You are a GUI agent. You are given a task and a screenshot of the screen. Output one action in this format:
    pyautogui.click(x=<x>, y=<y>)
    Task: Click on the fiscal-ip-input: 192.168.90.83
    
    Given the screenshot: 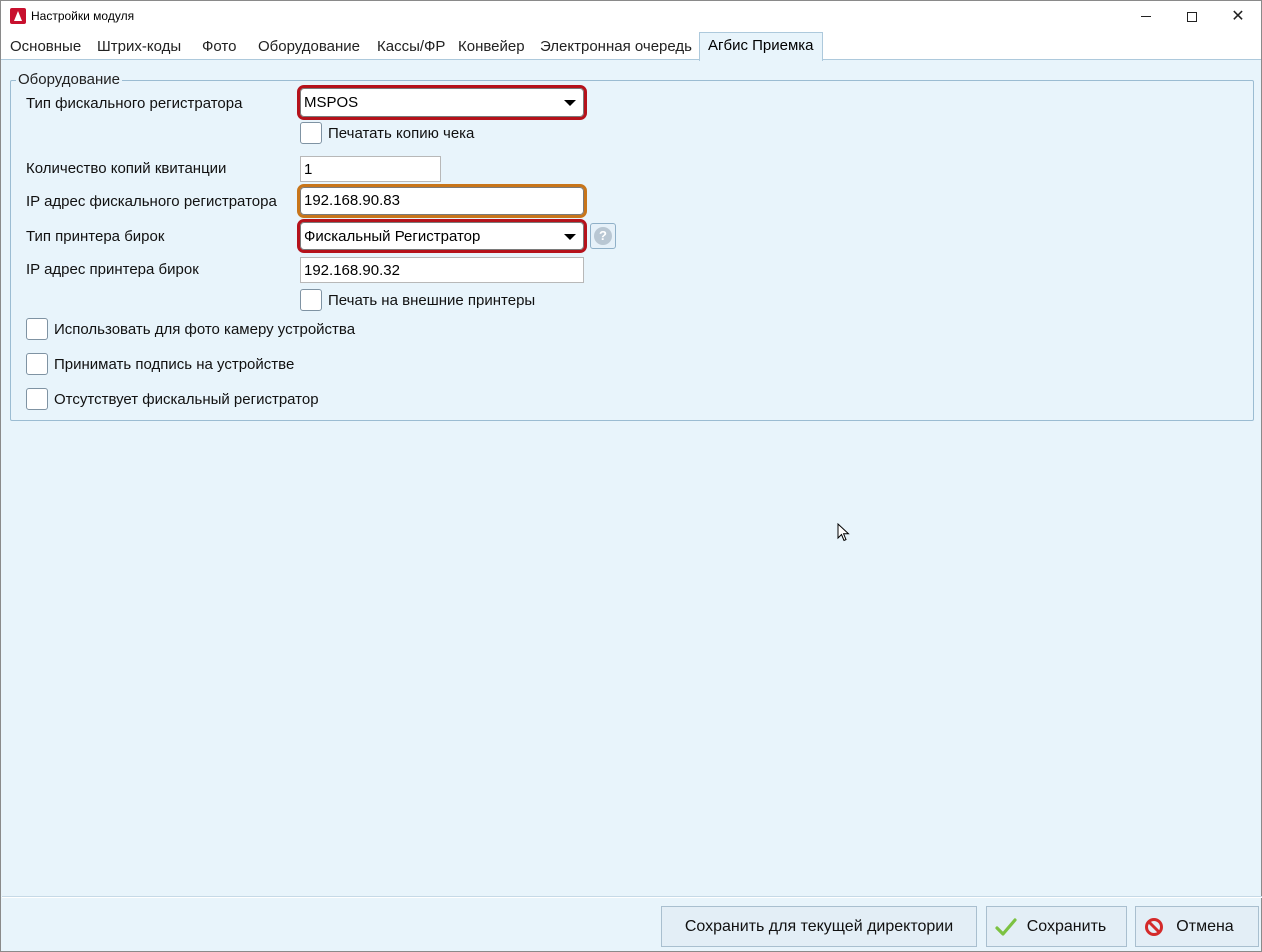 What is the action you would take?
    pyautogui.click(x=442, y=201)
    